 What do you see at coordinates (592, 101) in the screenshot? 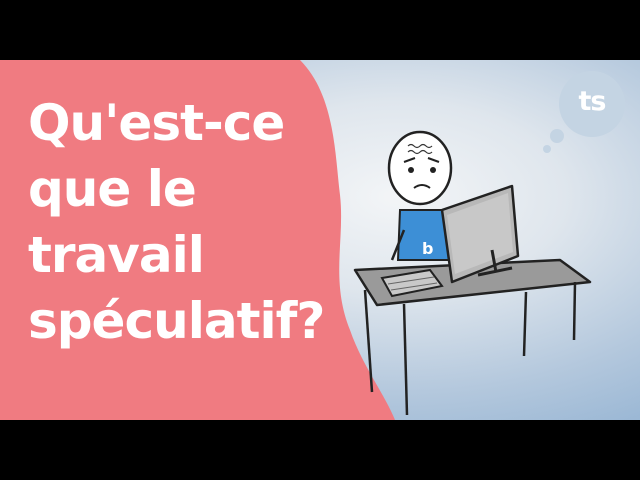
I see `logo-text: ts` at bounding box center [592, 101].